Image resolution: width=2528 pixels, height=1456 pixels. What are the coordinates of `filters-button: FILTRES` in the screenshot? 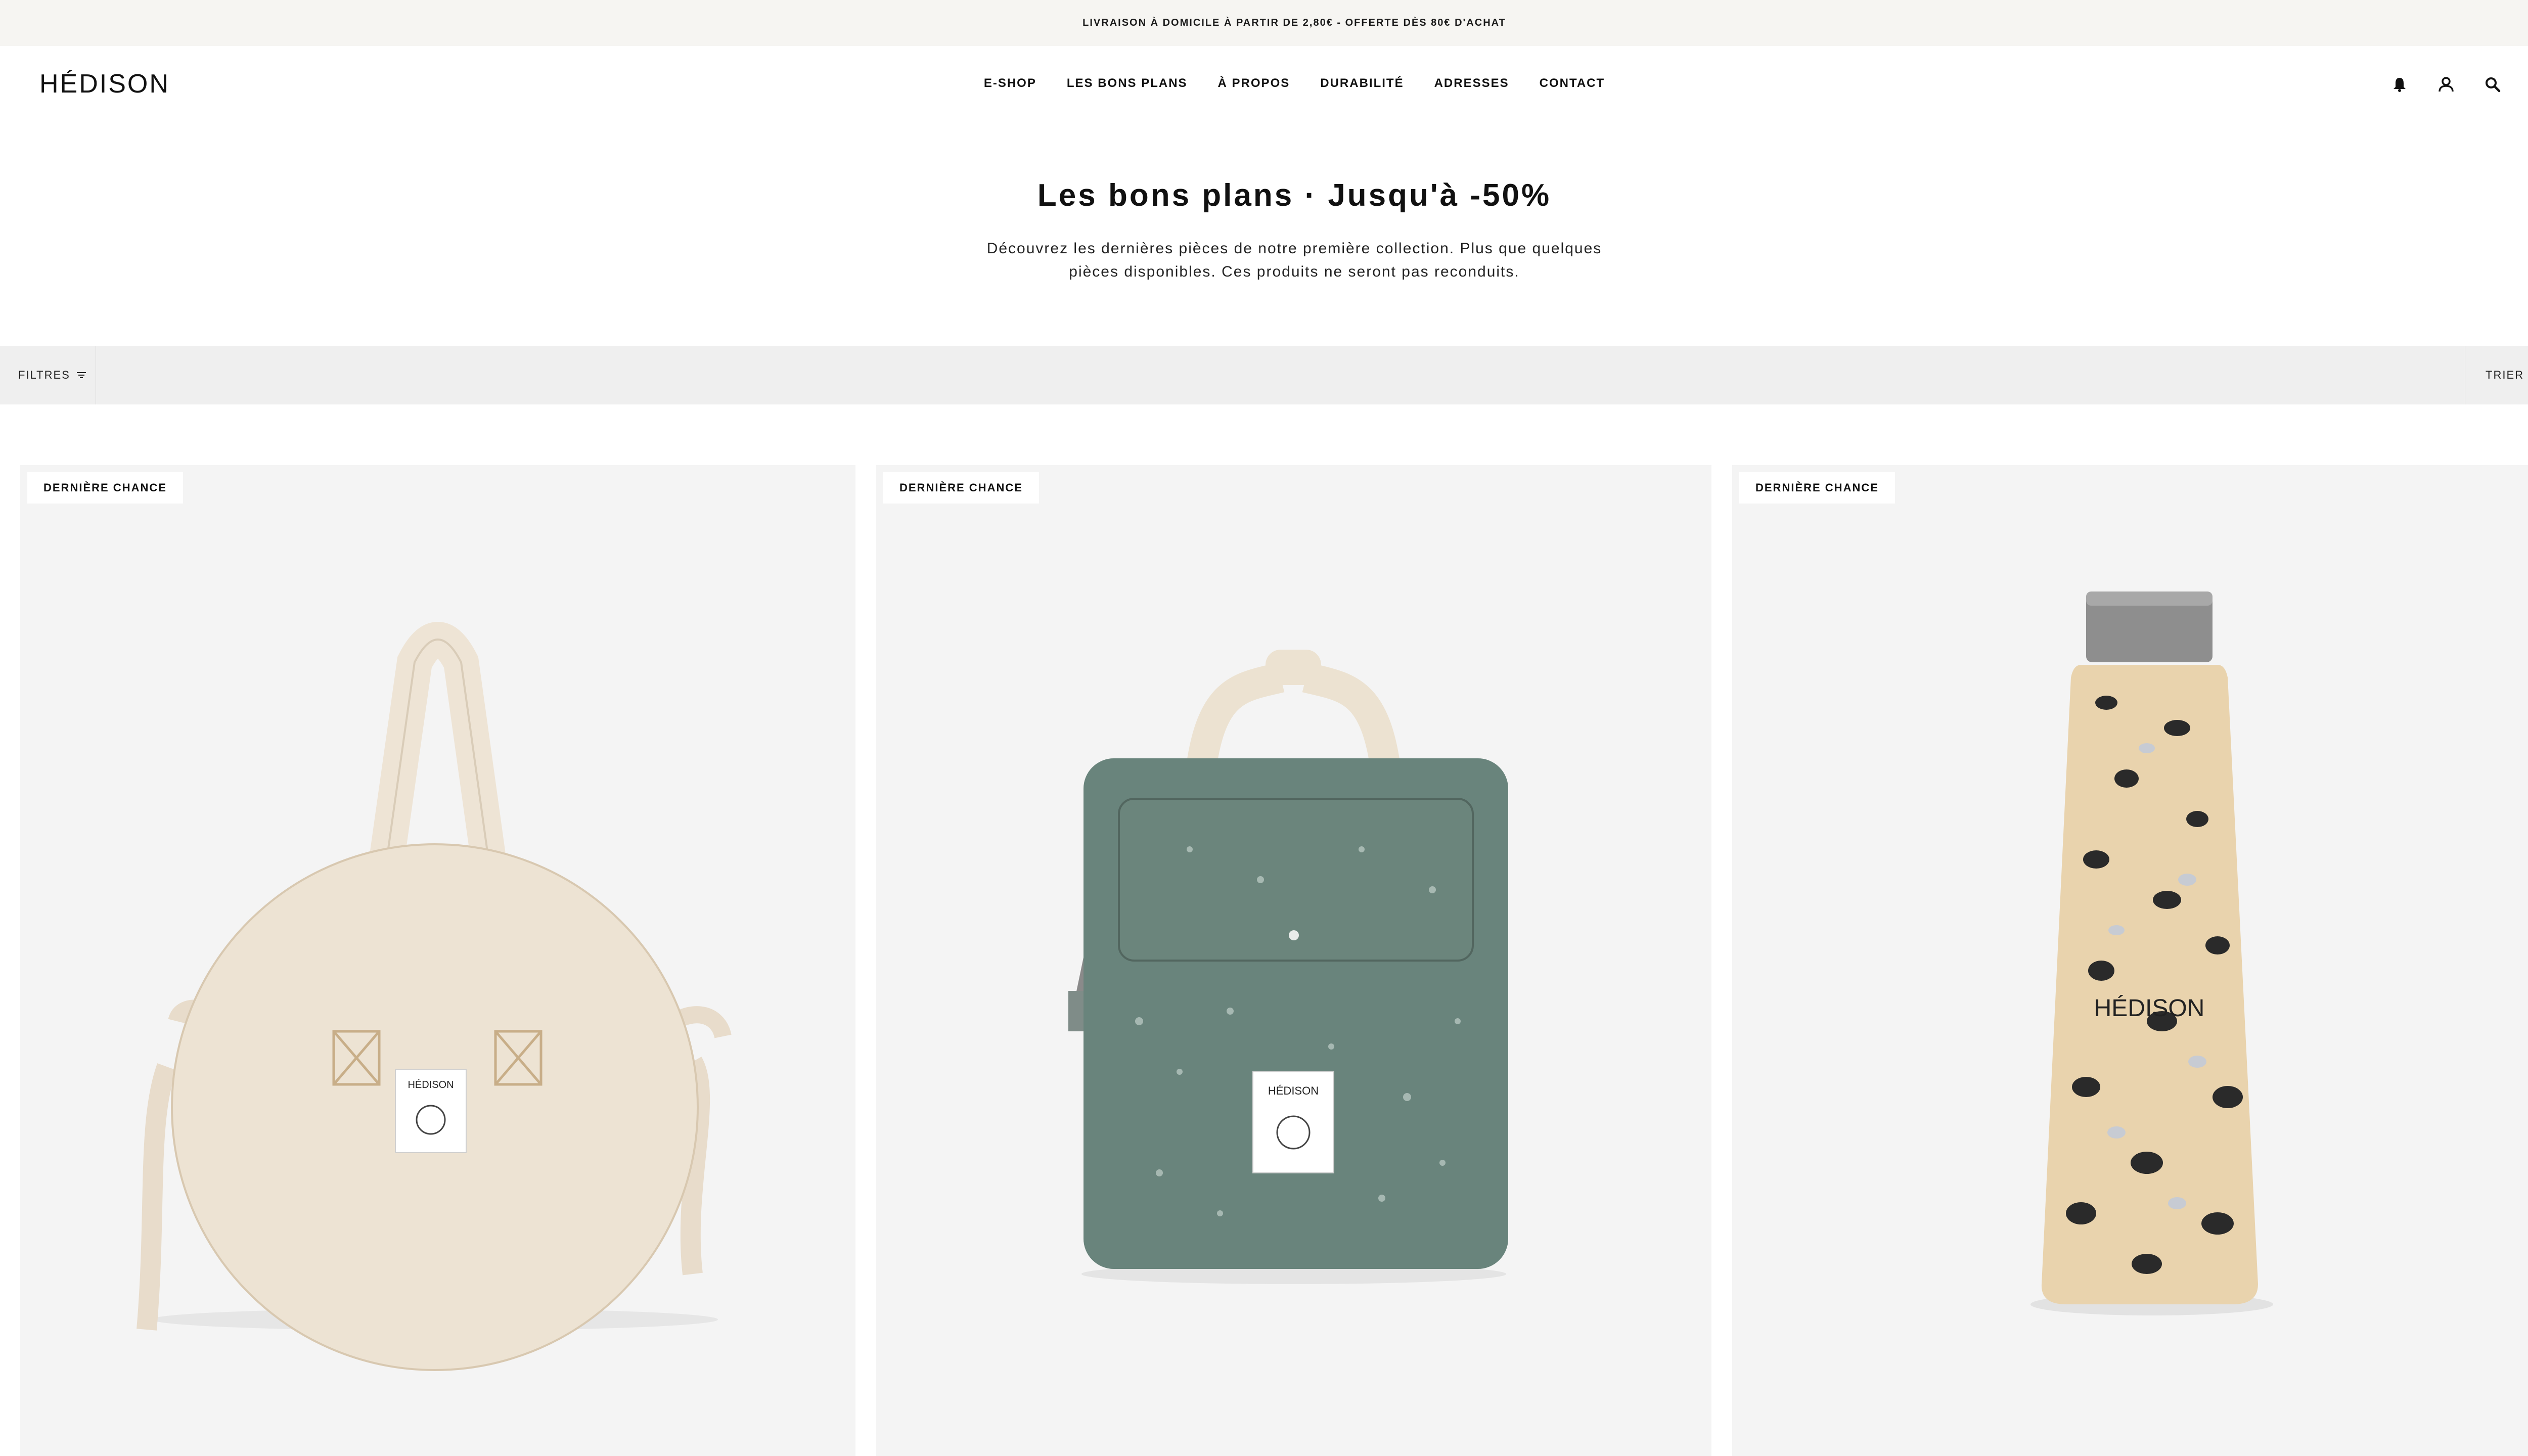 It's located at (48, 375).